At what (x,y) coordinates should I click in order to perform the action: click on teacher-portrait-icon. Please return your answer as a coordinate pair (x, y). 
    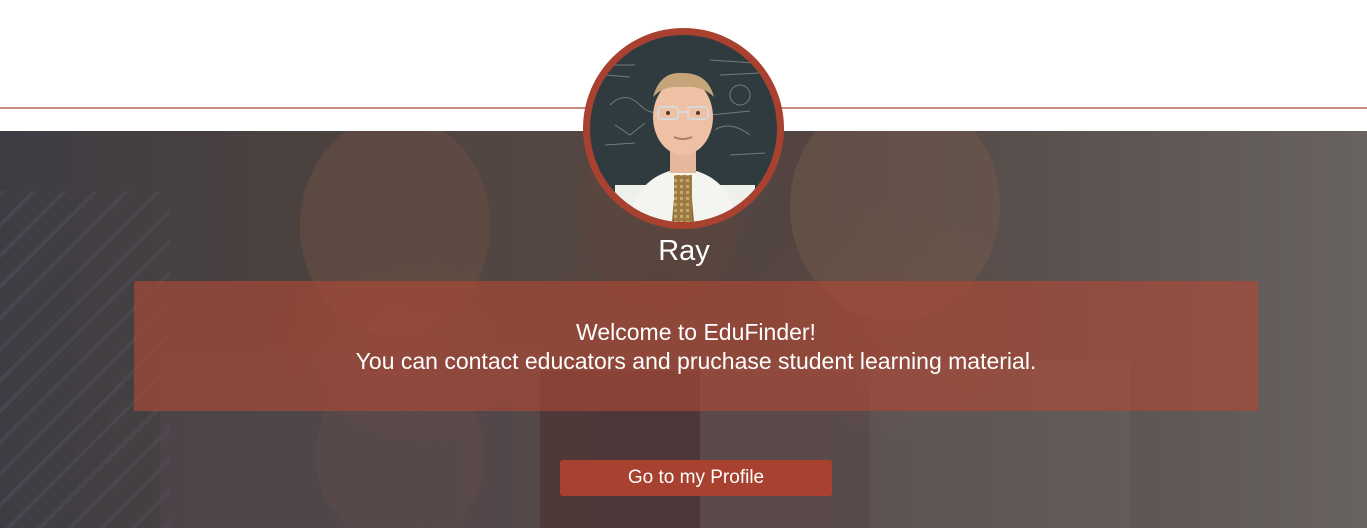
    Looking at the image, I should click on (683, 128).